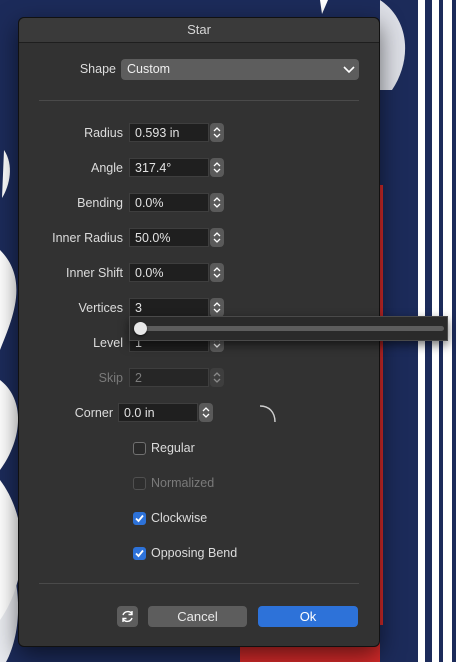 This screenshot has height=662, width=462. Describe the element at coordinates (183, 483) in the screenshot. I see `normalized-label: Normalized` at that location.